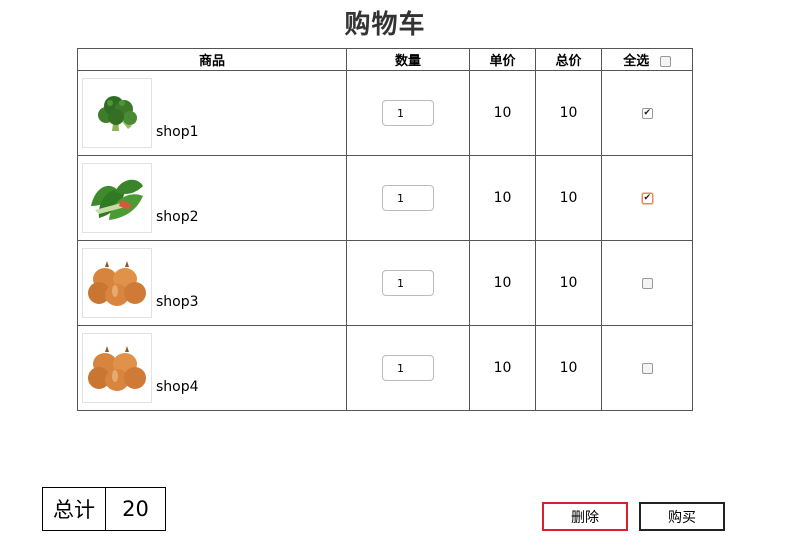  I want to click on spinach-image, so click(117, 198).